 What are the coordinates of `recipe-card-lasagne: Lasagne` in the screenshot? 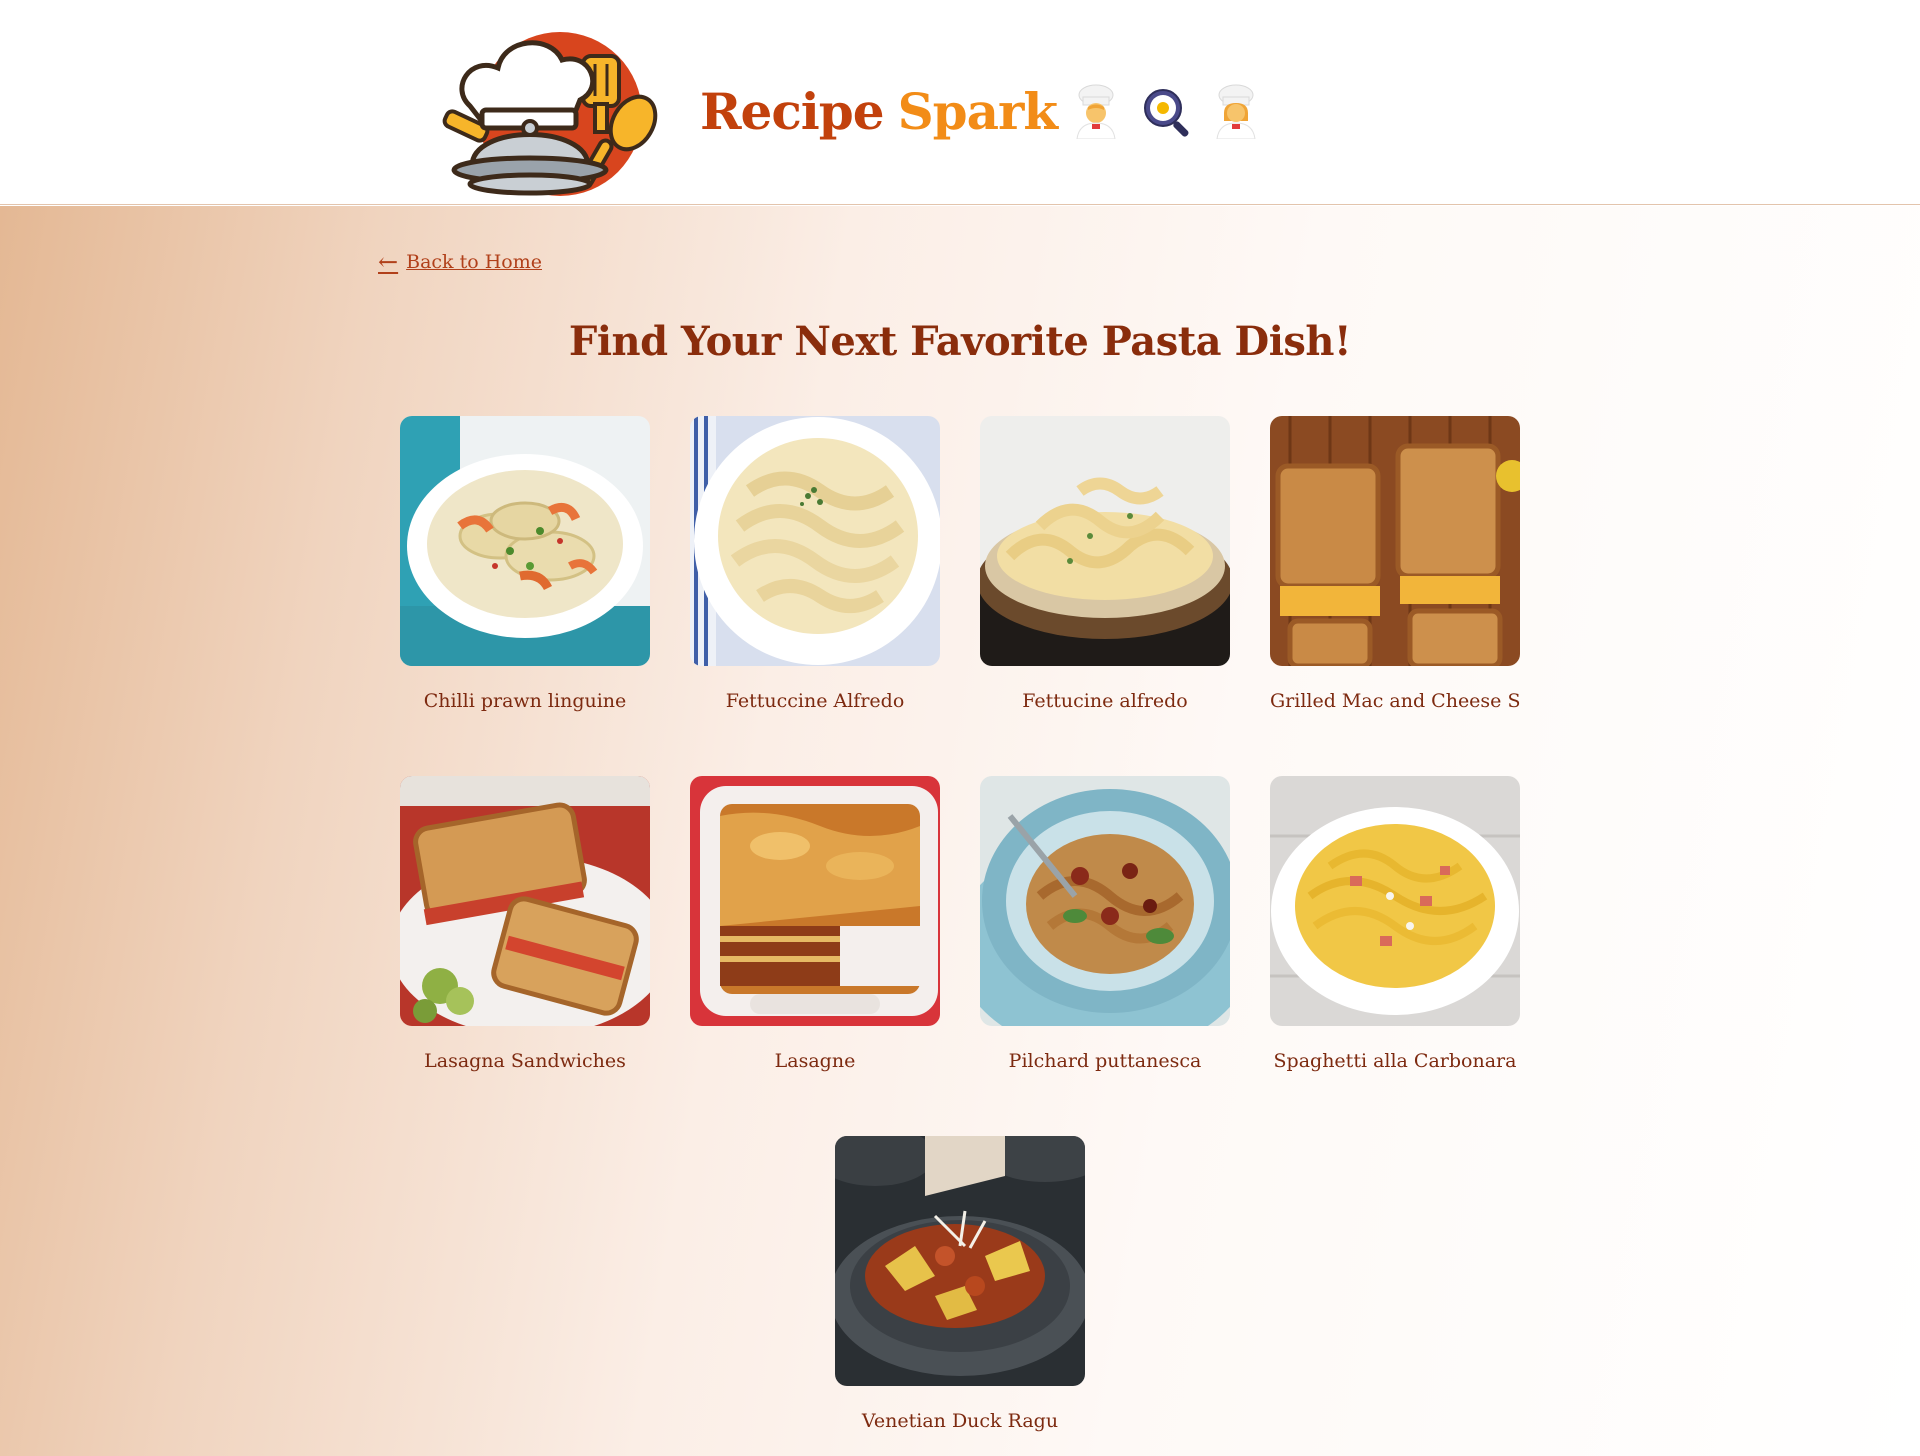 It's located at (815, 924).